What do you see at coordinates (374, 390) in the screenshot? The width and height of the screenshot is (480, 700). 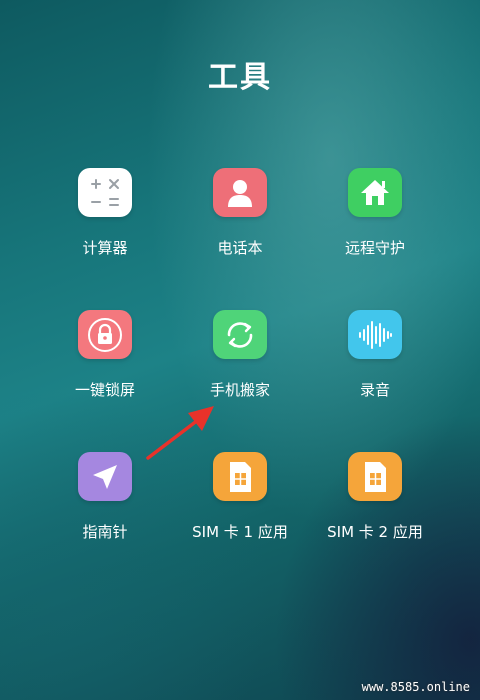 I see `app-label: 录音` at bounding box center [374, 390].